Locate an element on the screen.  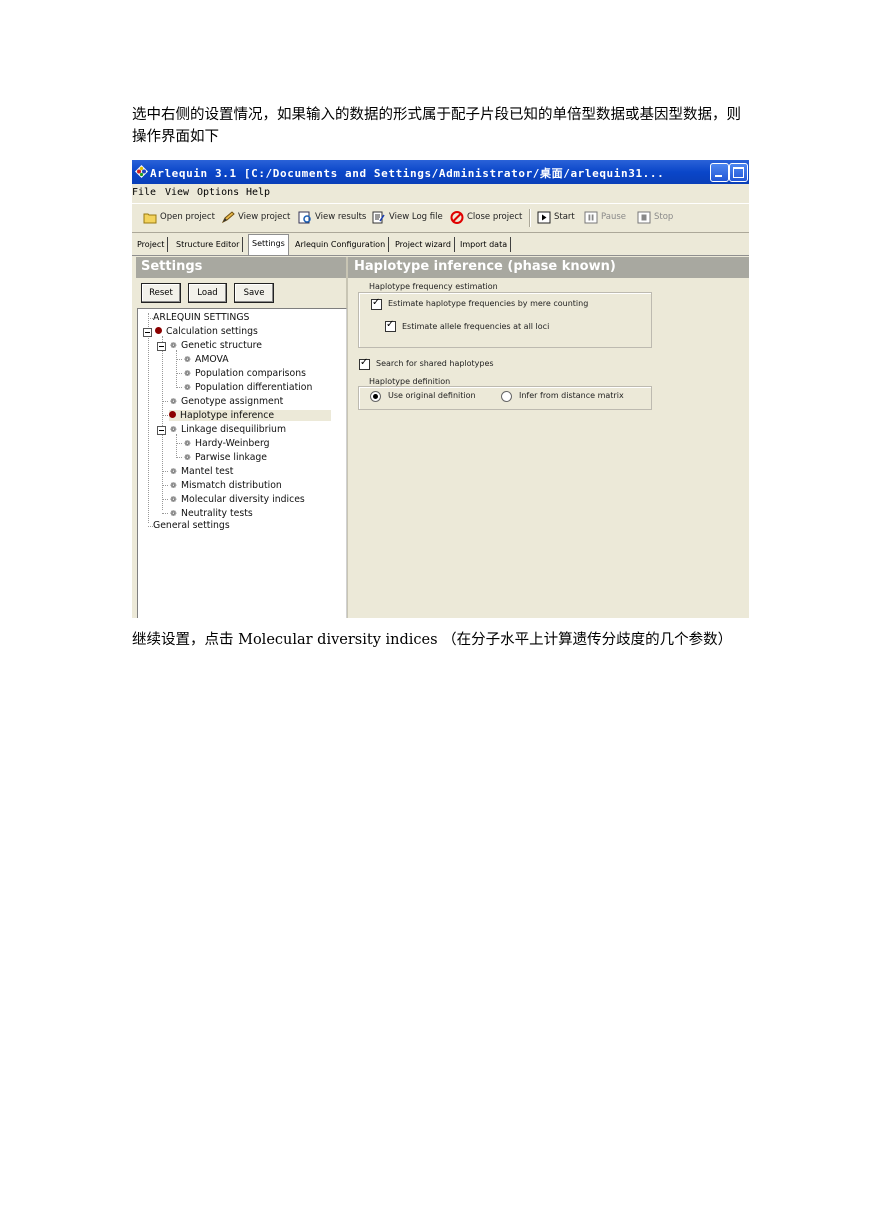
tree-root: ARLEQUIN SETTINGS is located at coordinates (201, 317).